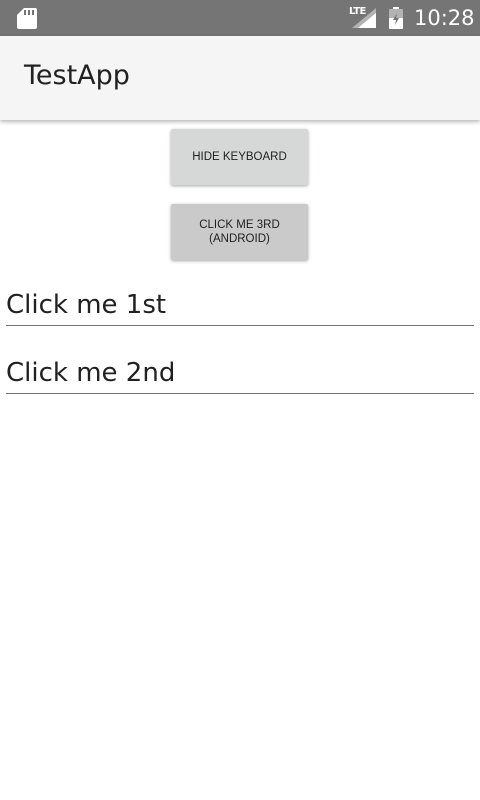 Image resolution: width=480 pixels, height=800 pixels. I want to click on hide-keyboard-button: HIDE KEYBOARD, so click(239, 157).